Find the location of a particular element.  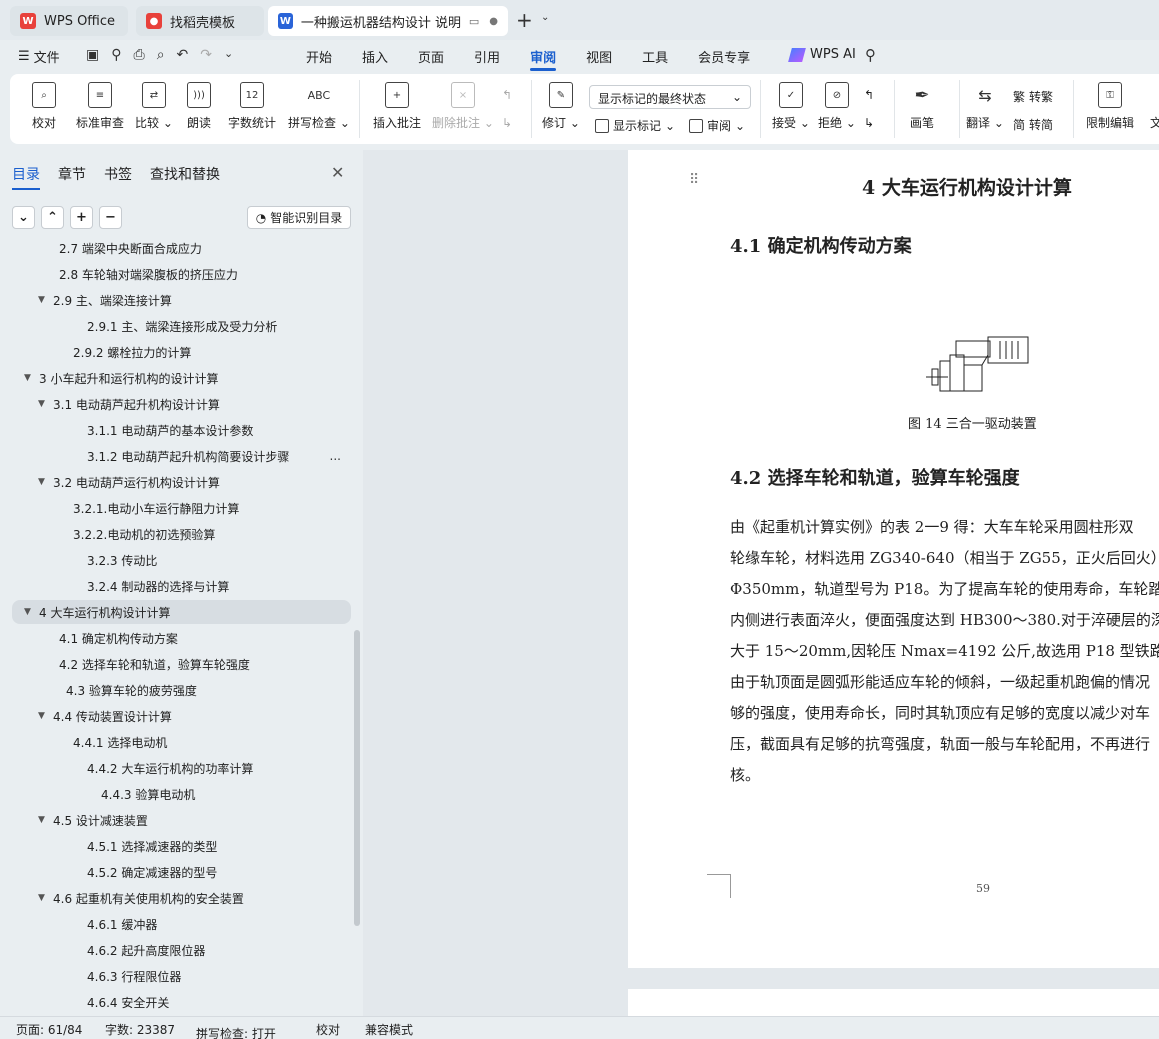

nav-tab-chapters: 章节 is located at coordinates (72, 174).